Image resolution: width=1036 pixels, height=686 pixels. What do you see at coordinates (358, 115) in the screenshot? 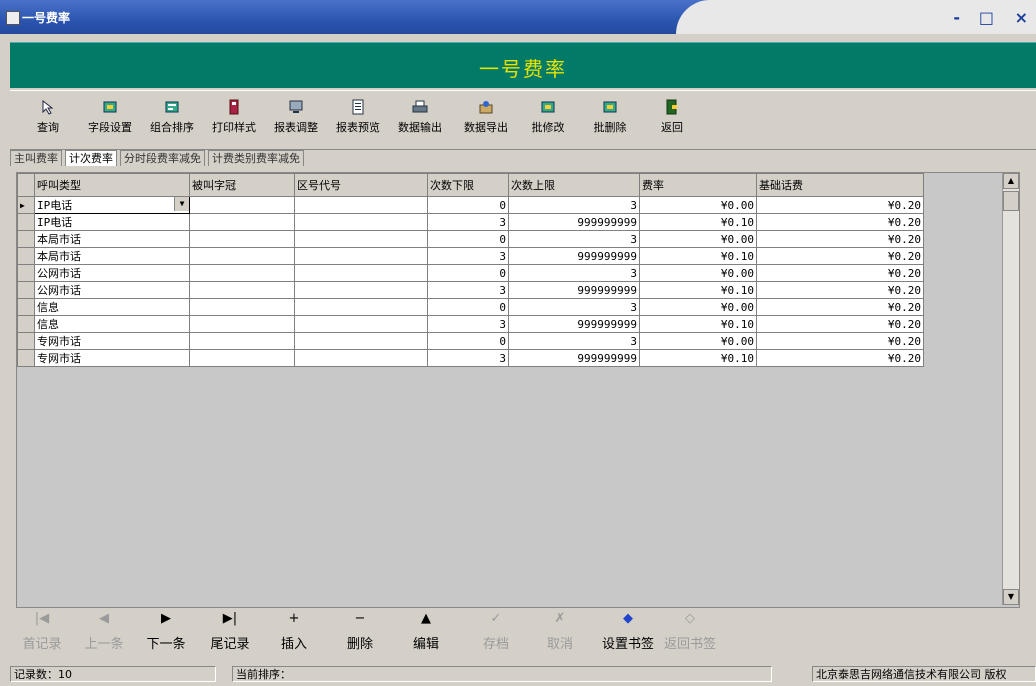
I see `report-preview-button: 报表预览` at bounding box center [358, 115].